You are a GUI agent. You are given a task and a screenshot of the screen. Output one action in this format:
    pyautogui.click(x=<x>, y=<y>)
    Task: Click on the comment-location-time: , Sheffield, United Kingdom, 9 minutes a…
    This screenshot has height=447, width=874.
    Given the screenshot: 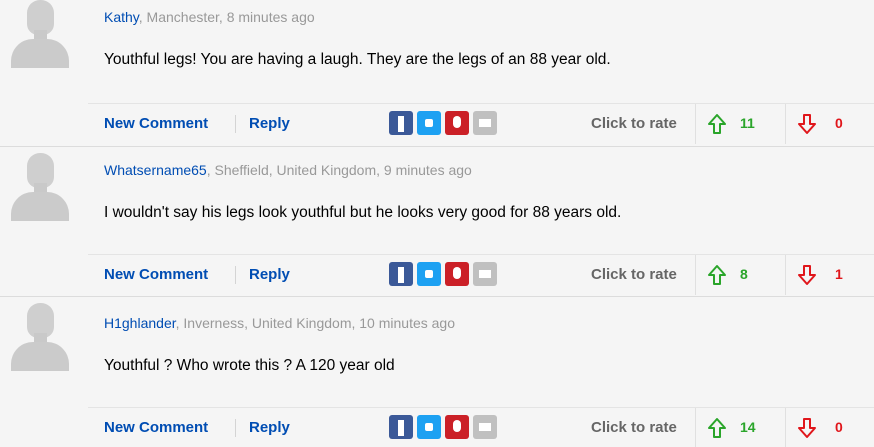 What is the action you would take?
    pyautogui.click(x=339, y=170)
    